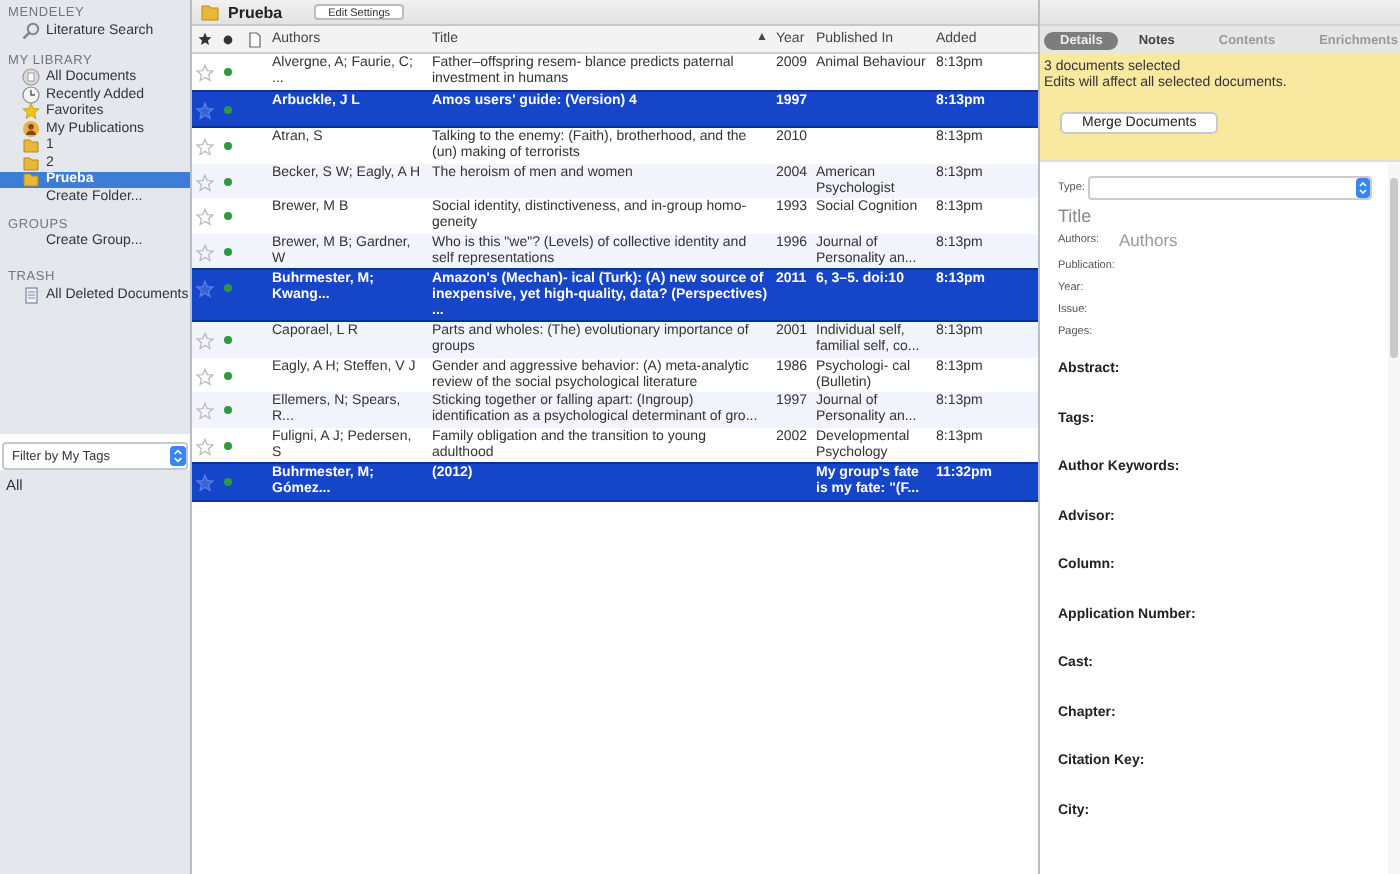 The image size is (1400, 874). What do you see at coordinates (1394, 268) in the screenshot?
I see `scrollbar-thumb` at bounding box center [1394, 268].